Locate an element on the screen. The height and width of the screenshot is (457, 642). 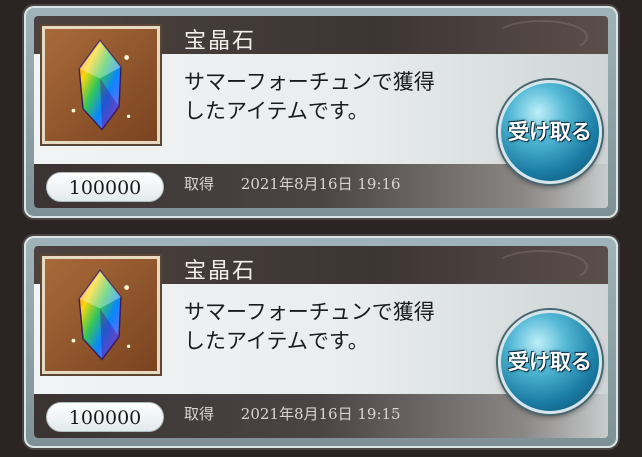
acquired-info: 取得 2021年8月16日 19:15 is located at coordinates (292, 413).